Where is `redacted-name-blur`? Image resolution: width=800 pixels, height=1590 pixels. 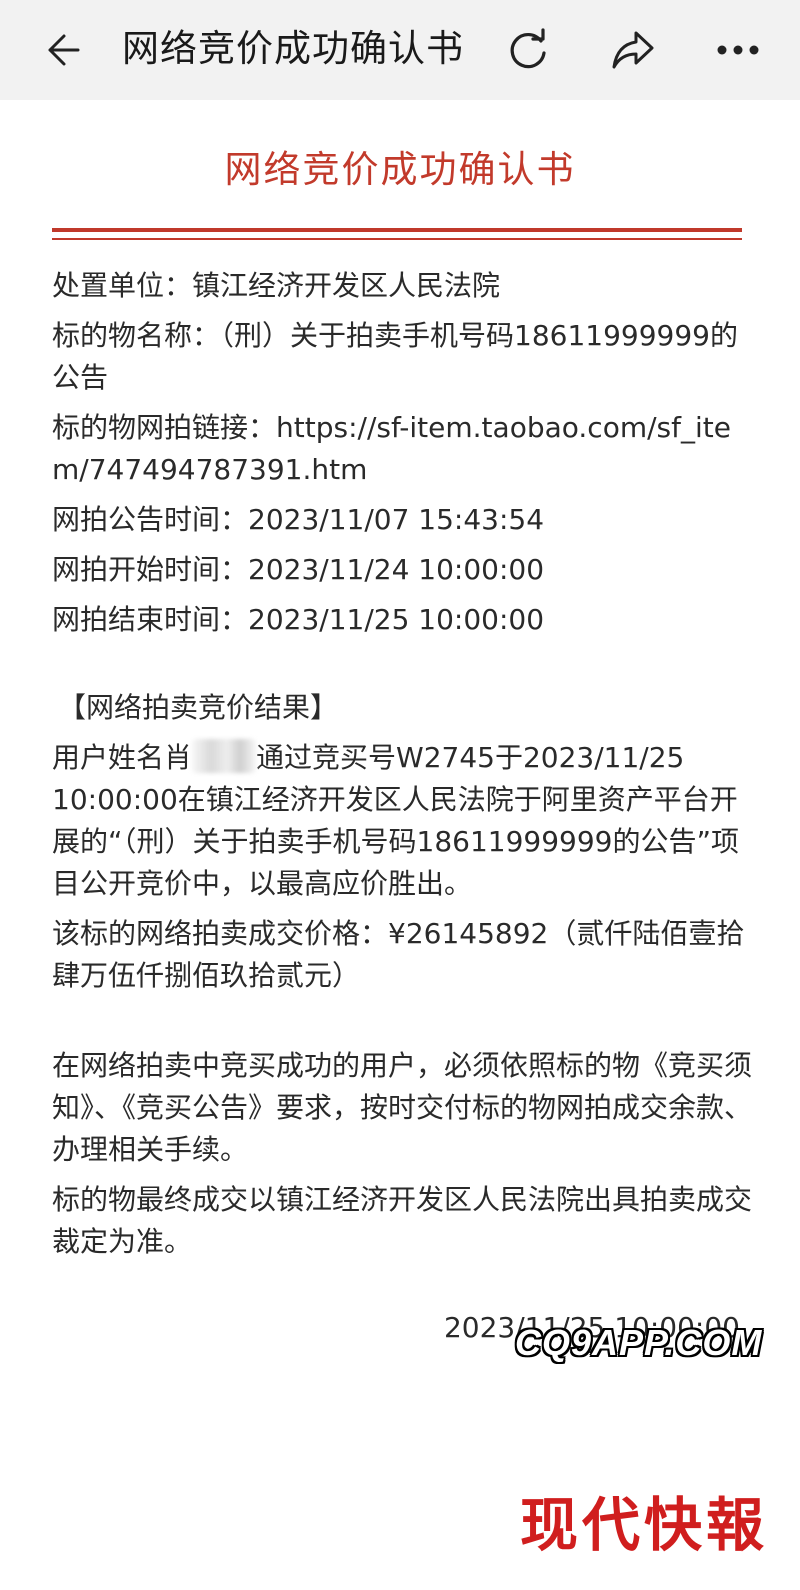 redacted-name-blur is located at coordinates (224, 756).